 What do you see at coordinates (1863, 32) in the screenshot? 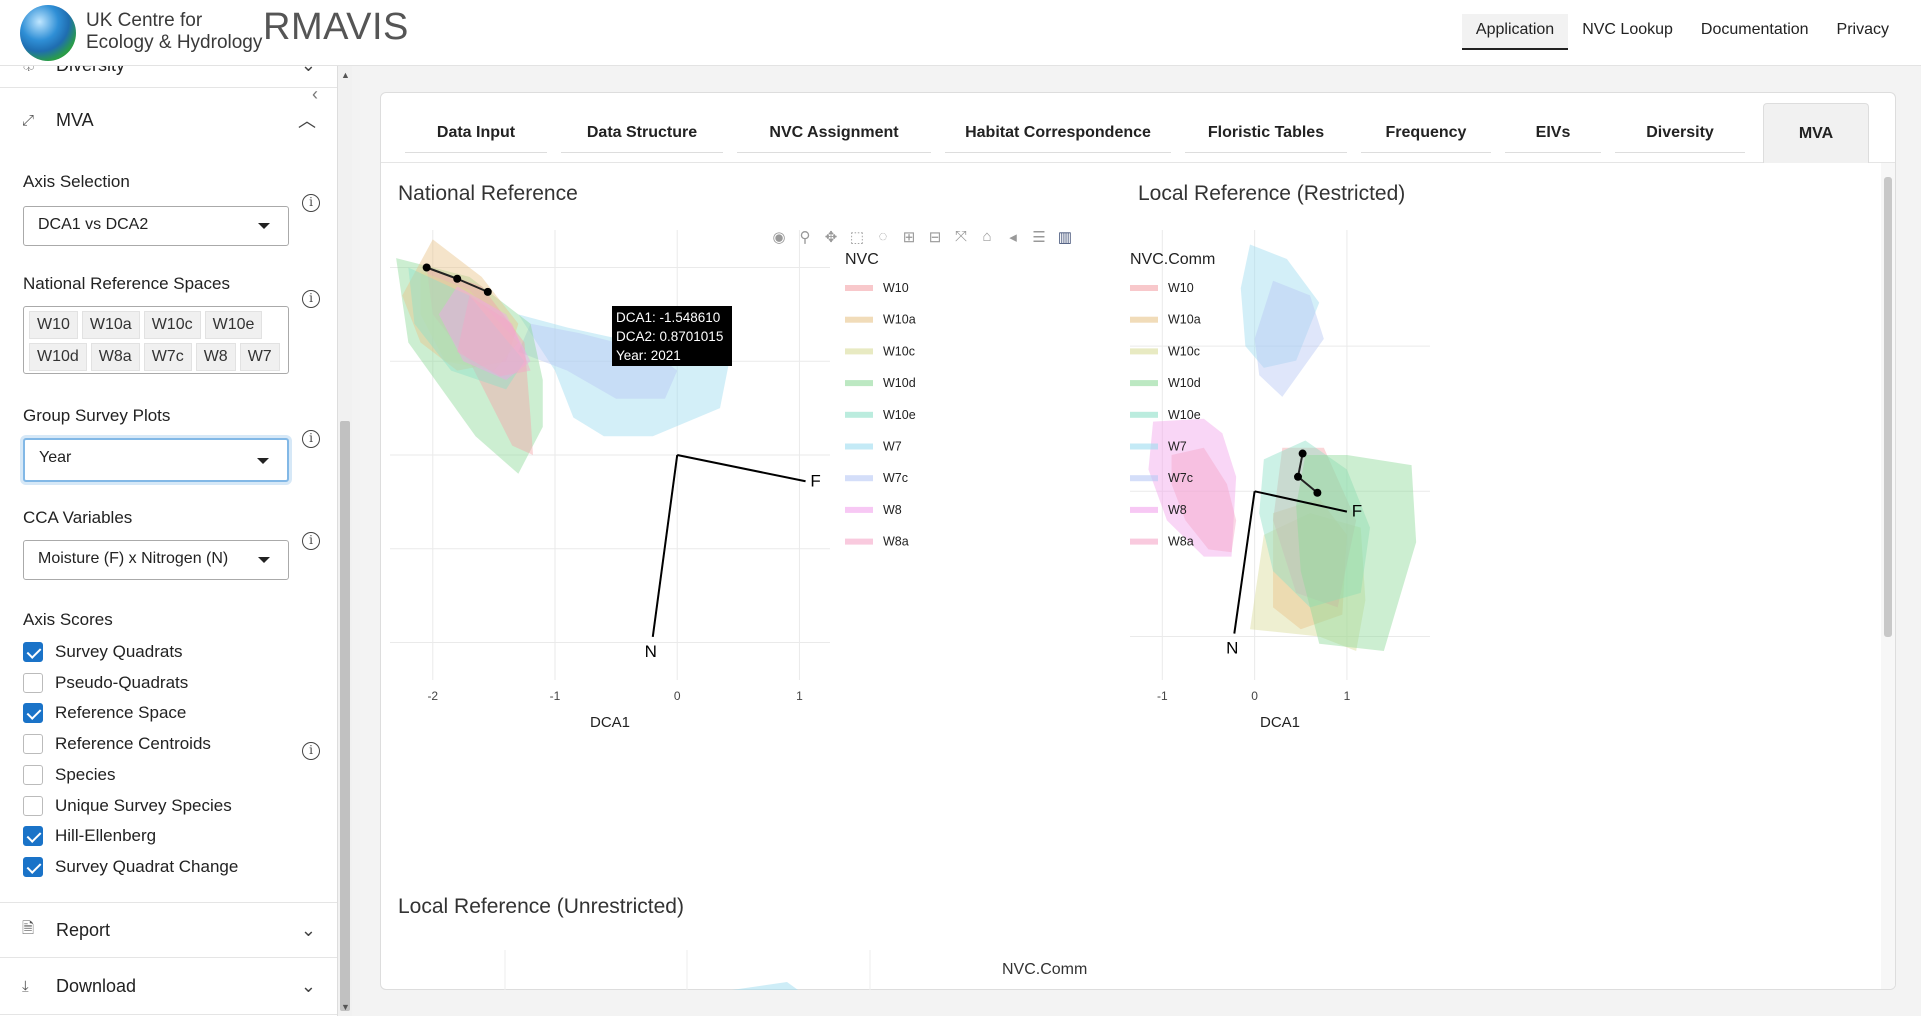
I see `nav-privacy: Privacy` at bounding box center [1863, 32].